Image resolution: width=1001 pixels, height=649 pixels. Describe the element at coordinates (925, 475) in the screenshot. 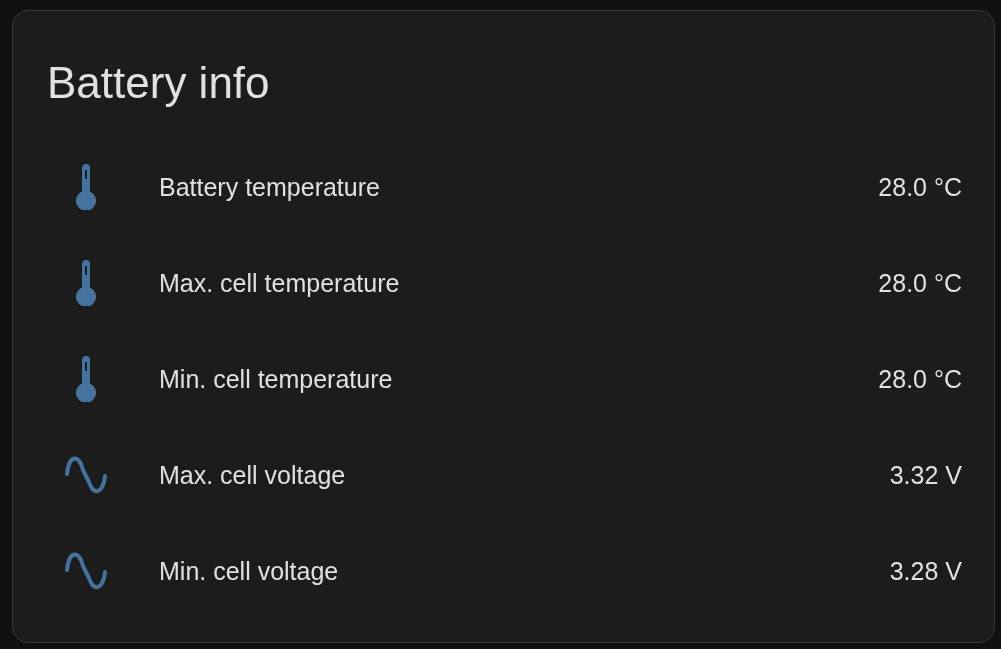

I see `sensor-value: 3.32 V` at that location.